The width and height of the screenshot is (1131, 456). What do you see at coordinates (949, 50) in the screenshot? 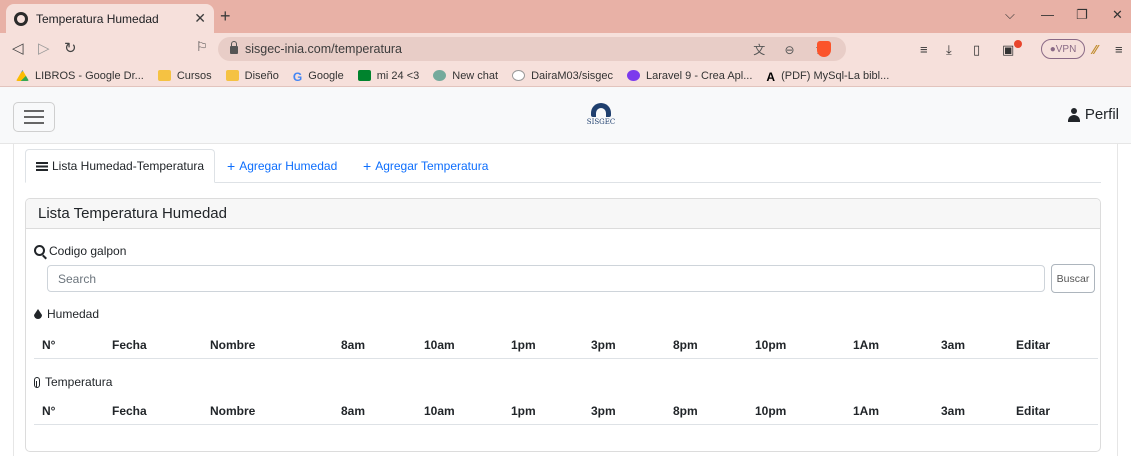
I see `download-icon: ⤓` at bounding box center [949, 50].